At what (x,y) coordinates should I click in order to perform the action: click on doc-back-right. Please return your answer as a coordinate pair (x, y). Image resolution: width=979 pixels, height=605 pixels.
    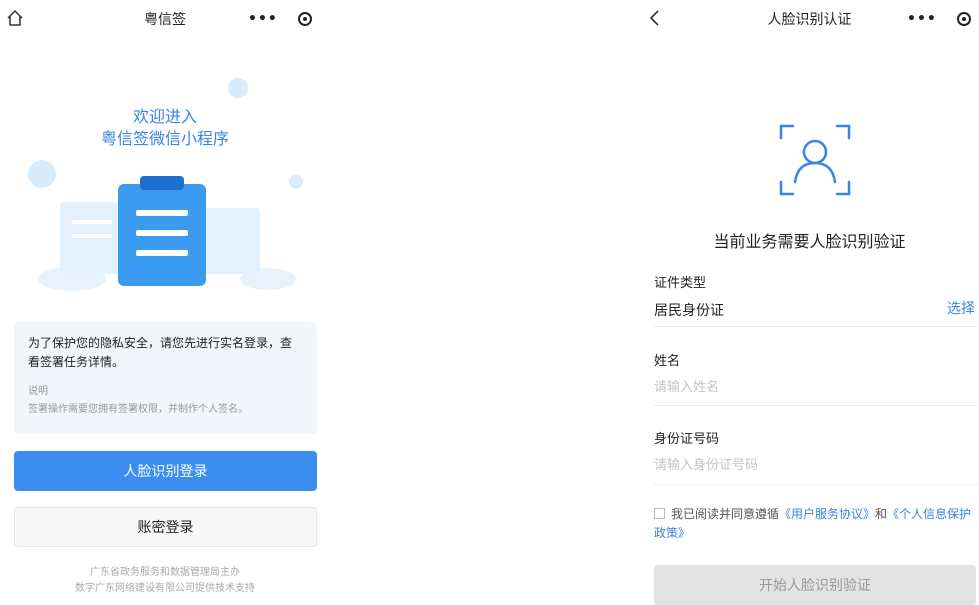
    Looking at the image, I should click on (229, 241).